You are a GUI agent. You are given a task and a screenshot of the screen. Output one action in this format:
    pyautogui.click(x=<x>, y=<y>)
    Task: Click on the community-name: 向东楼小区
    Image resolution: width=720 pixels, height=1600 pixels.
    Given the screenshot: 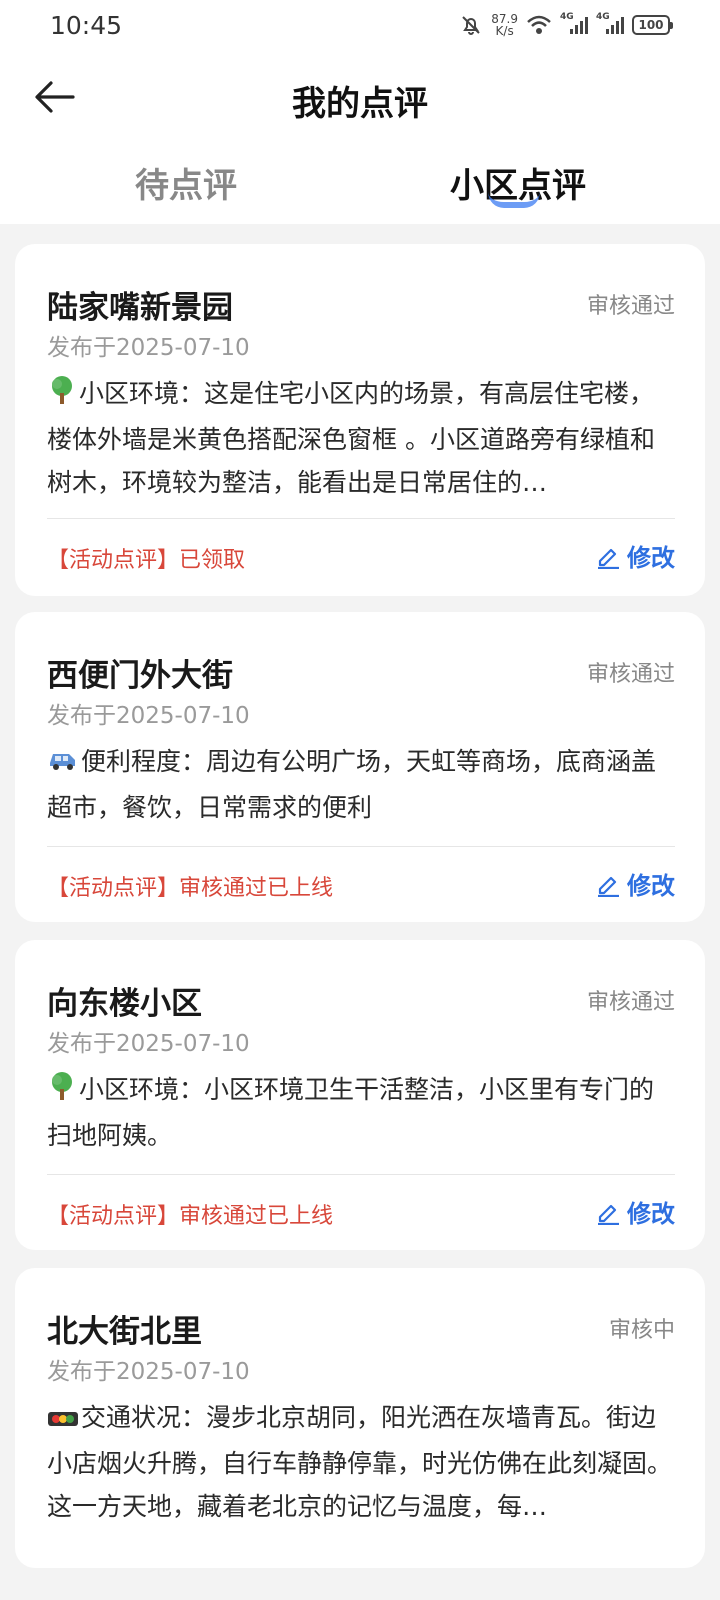 What is the action you would take?
    pyautogui.click(x=124, y=1004)
    